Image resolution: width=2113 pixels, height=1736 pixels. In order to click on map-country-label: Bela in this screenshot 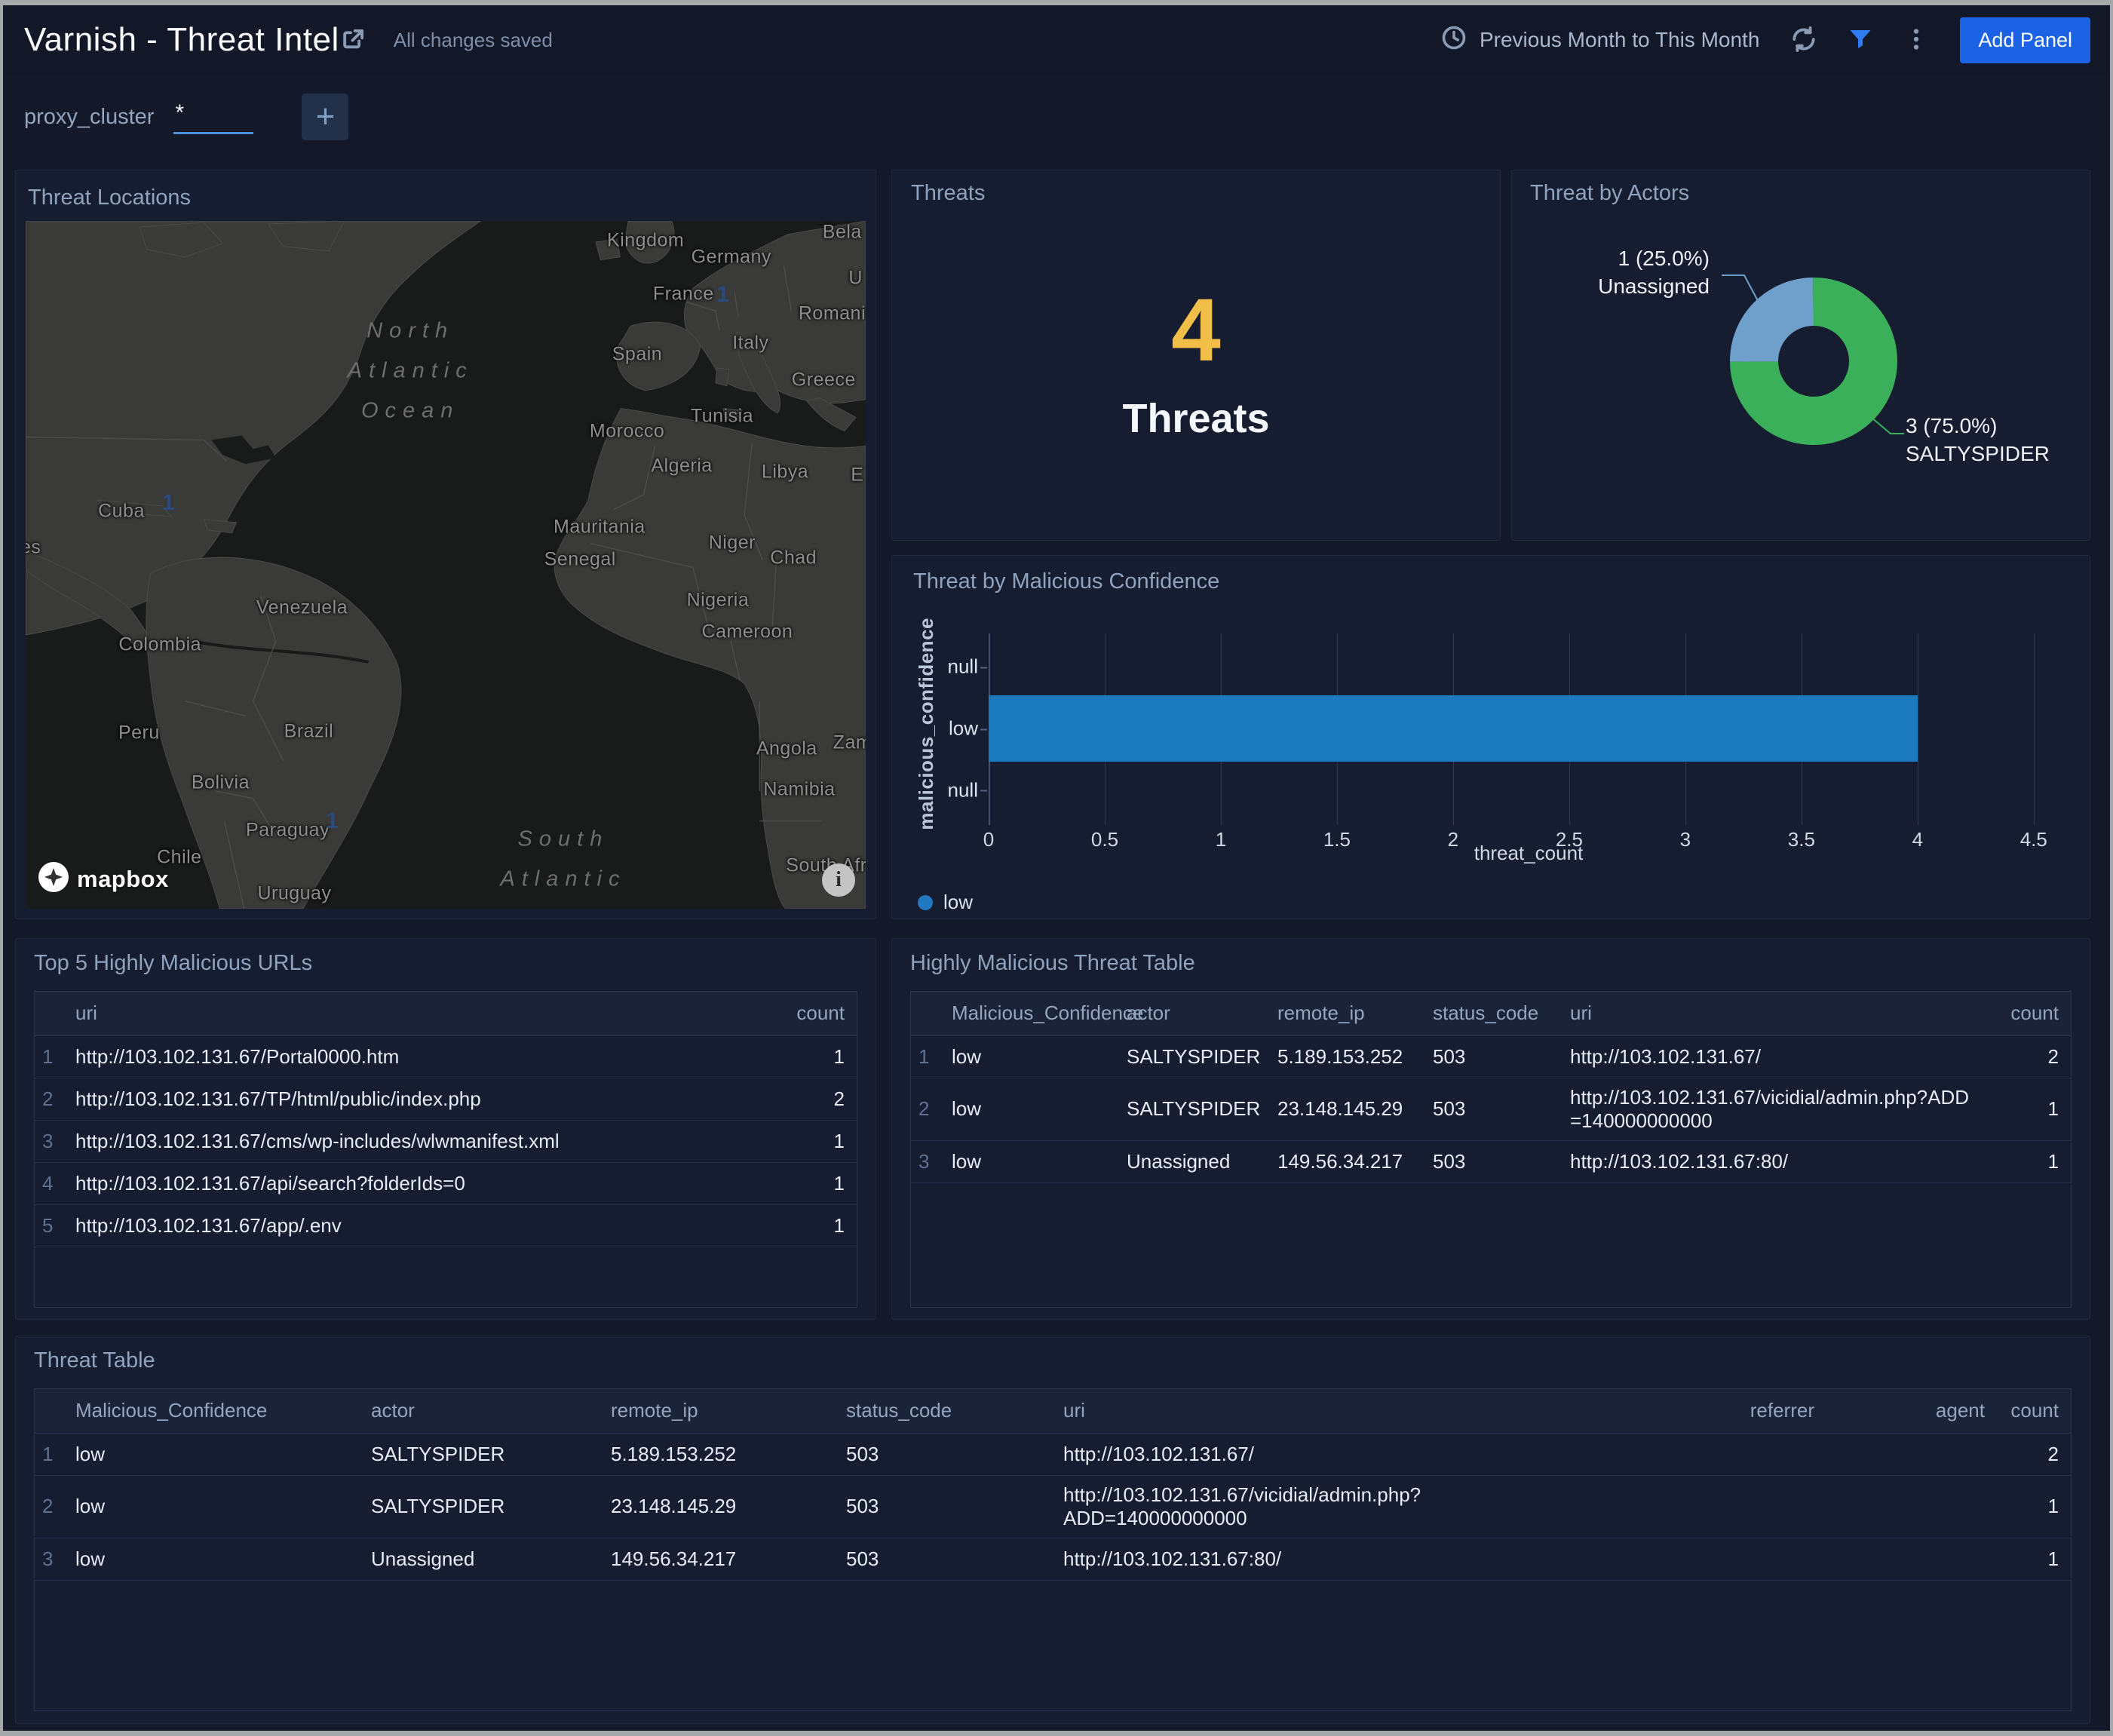, I will do `click(842, 232)`.